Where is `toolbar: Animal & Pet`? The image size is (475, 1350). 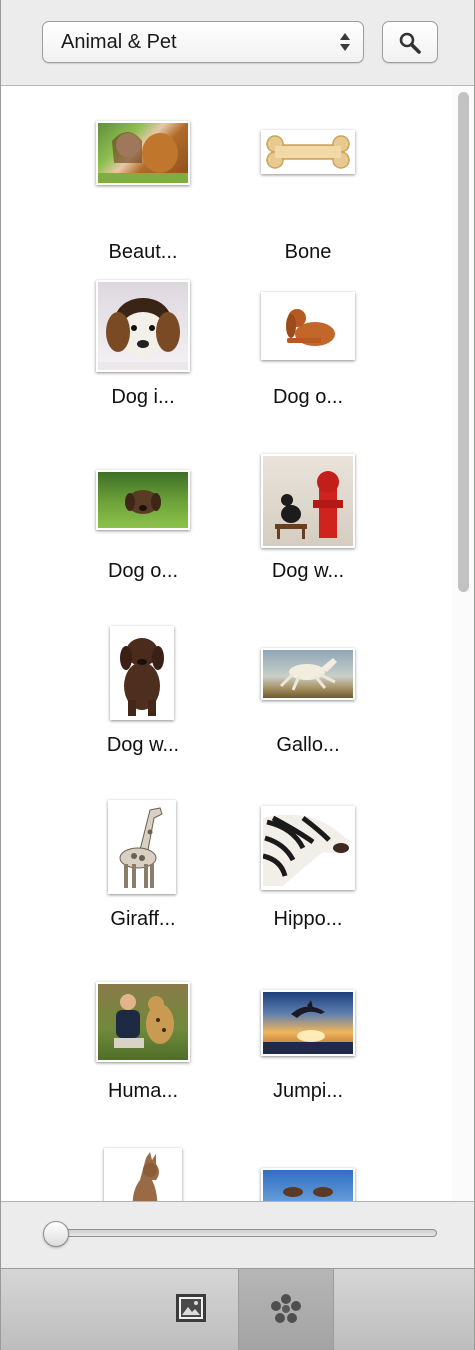 toolbar: Animal & Pet is located at coordinates (237, 43).